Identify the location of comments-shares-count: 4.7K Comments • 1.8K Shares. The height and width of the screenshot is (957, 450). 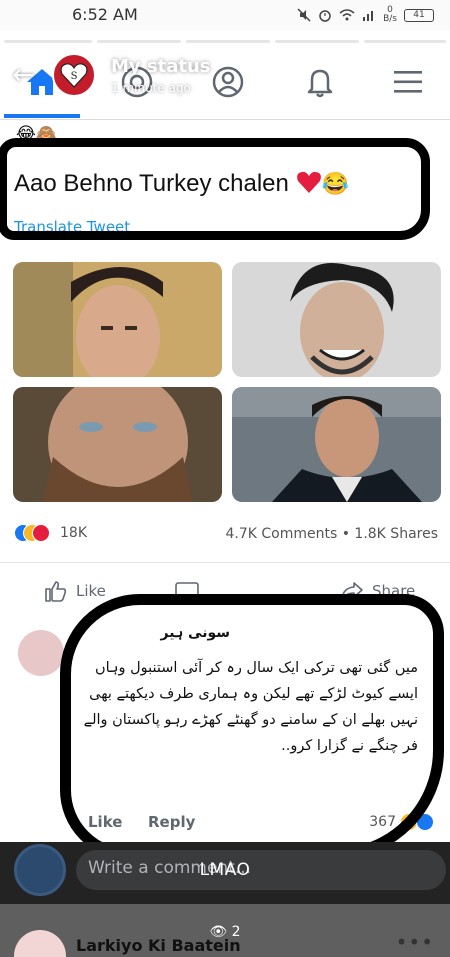
(331, 534).